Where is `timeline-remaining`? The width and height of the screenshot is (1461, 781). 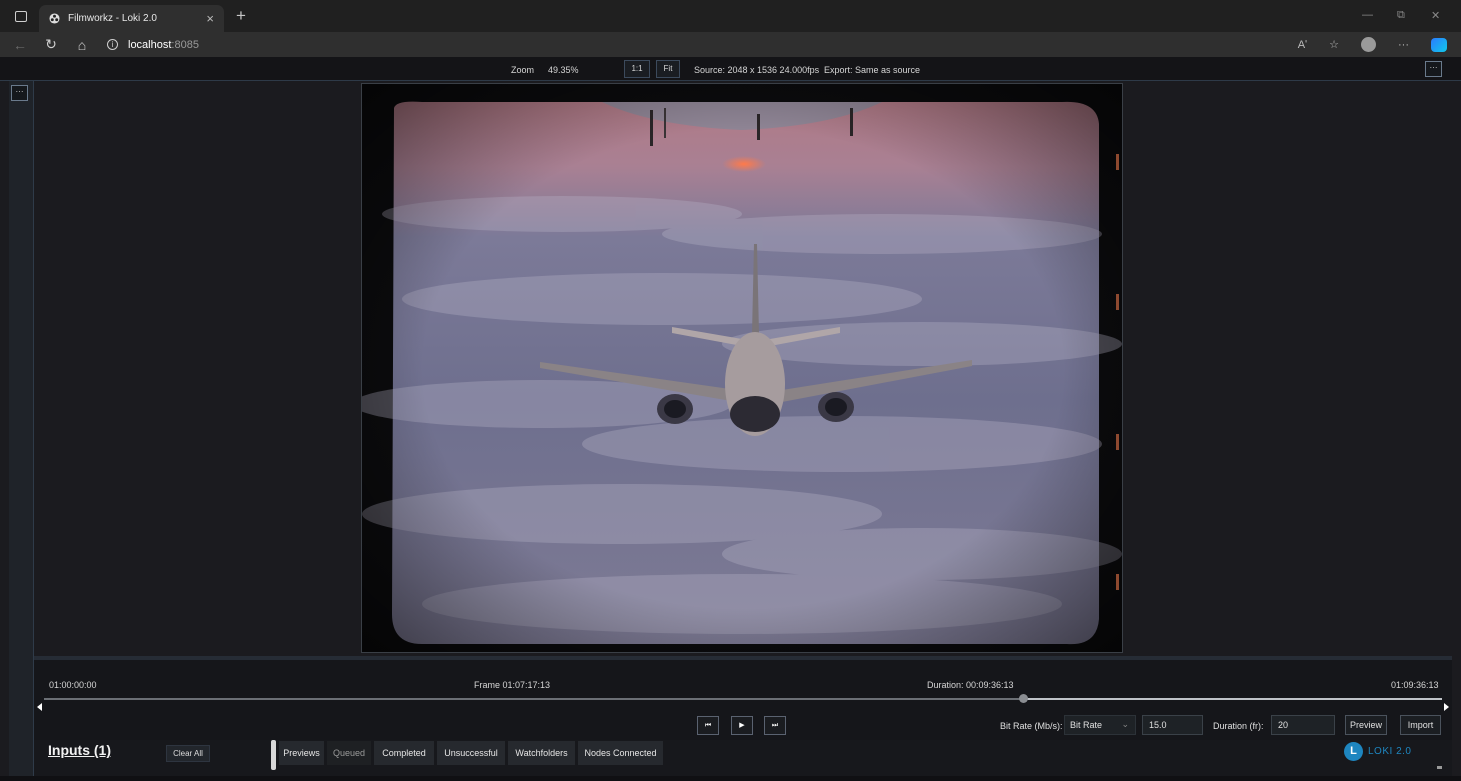
timeline-remaining is located at coordinates (1232, 699).